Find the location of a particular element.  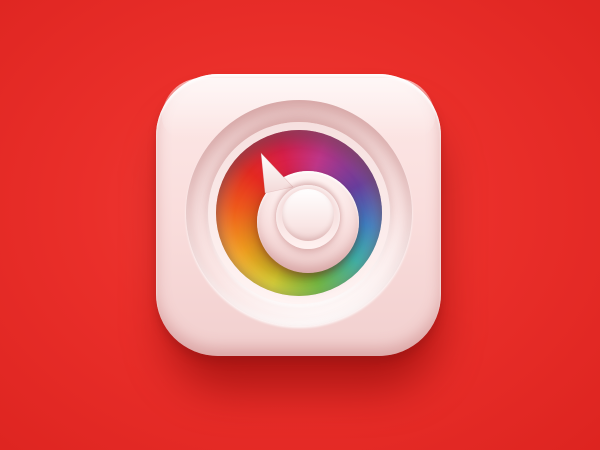

raised-inner-ring is located at coordinates (299, 213).